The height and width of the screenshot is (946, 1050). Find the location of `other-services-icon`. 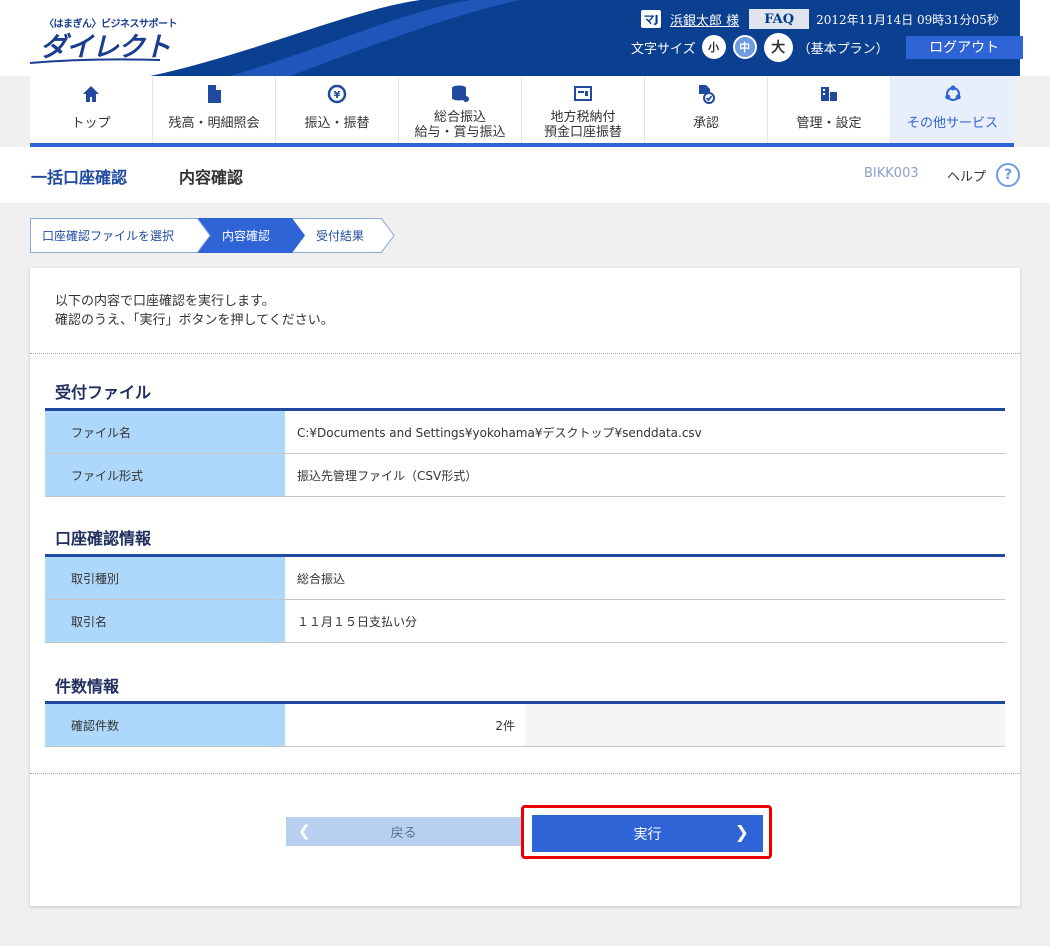

other-services-icon is located at coordinates (953, 94).